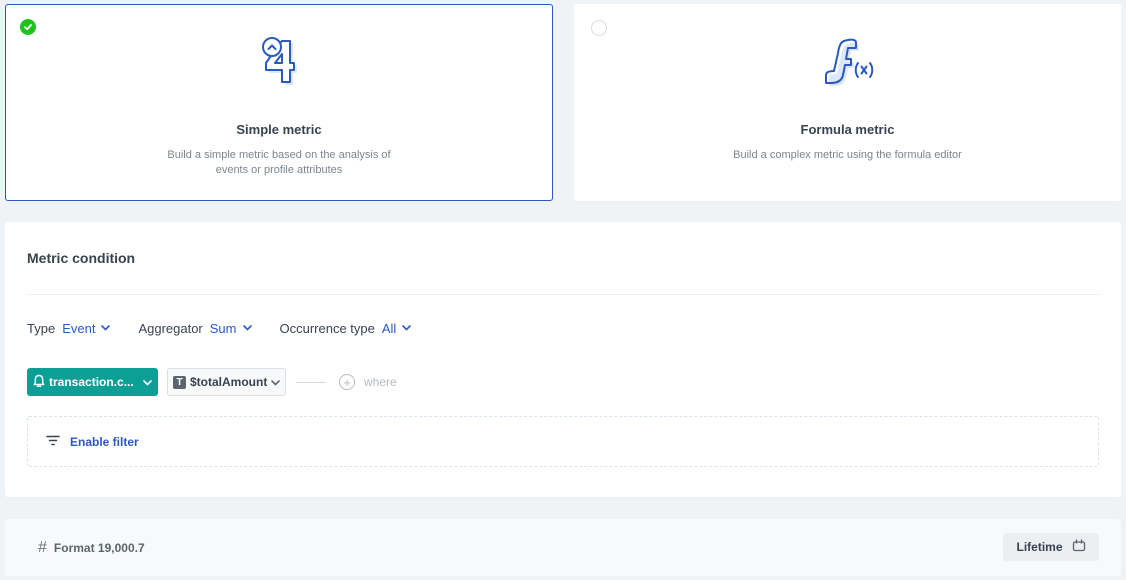  I want to click on filter-icon, so click(53, 442).